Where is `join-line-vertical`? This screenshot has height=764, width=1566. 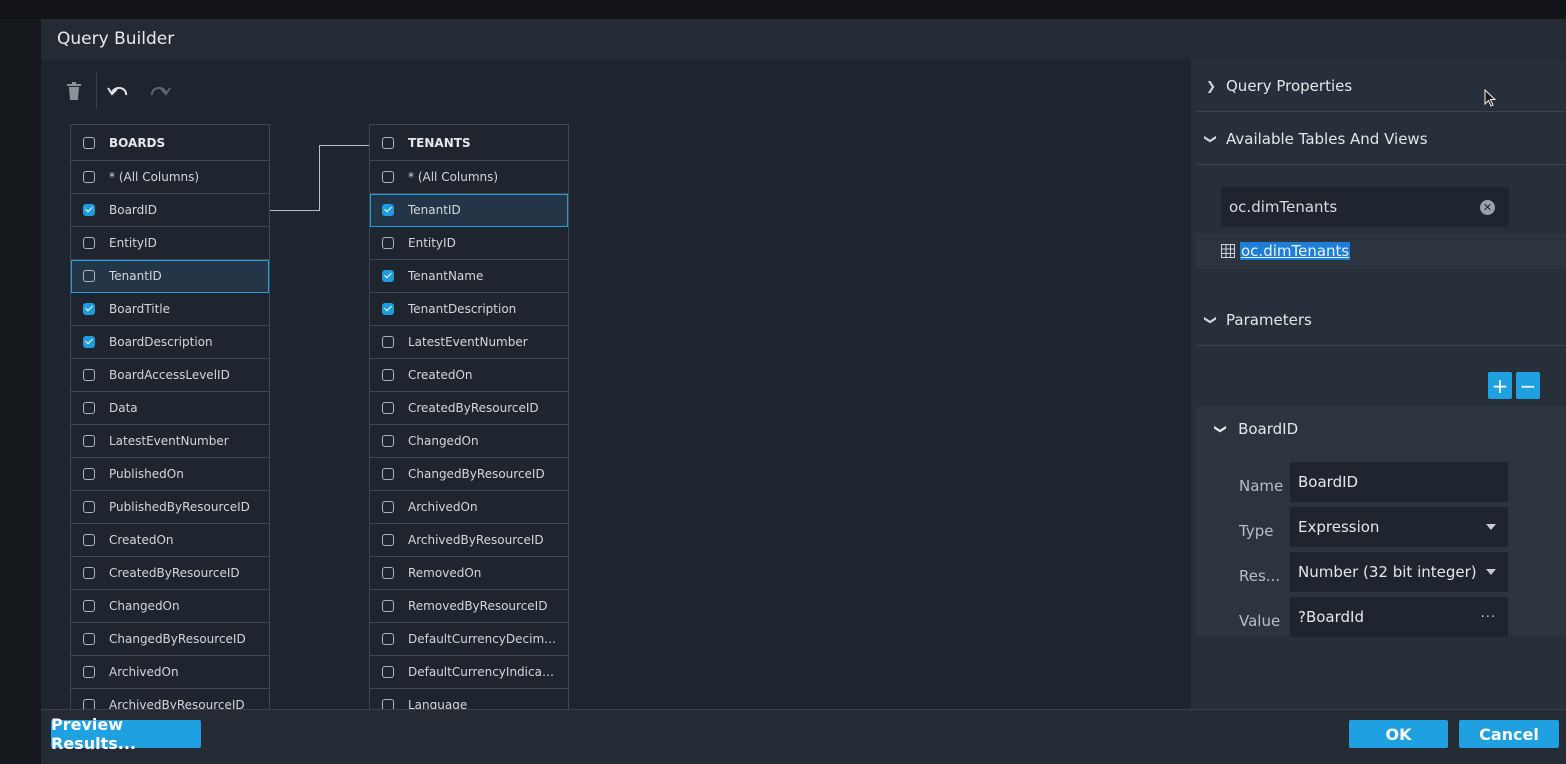 join-line-vertical is located at coordinates (319, 178).